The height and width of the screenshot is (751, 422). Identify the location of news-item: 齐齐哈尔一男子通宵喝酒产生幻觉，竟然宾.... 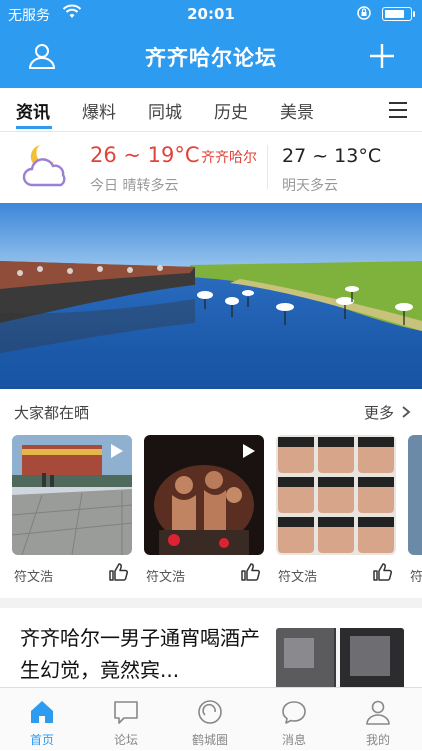
(211, 650).